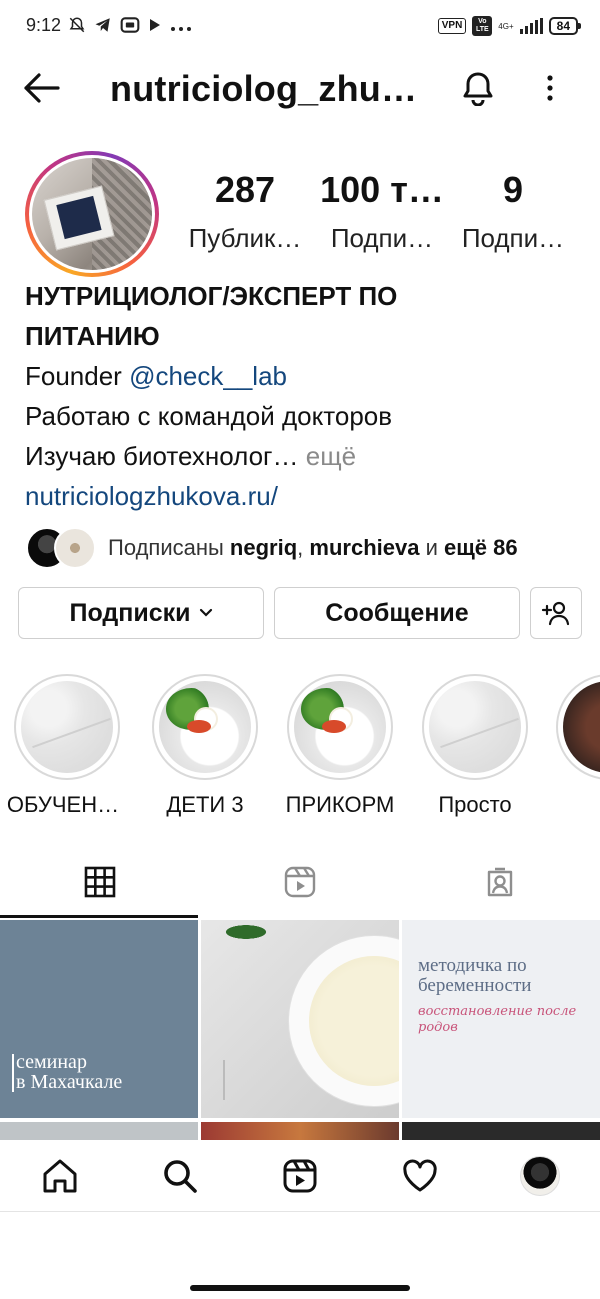 The height and width of the screenshot is (1299, 600). What do you see at coordinates (205, 804) in the screenshot?
I see `highlight-label: ДЕТИ 3` at bounding box center [205, 804].